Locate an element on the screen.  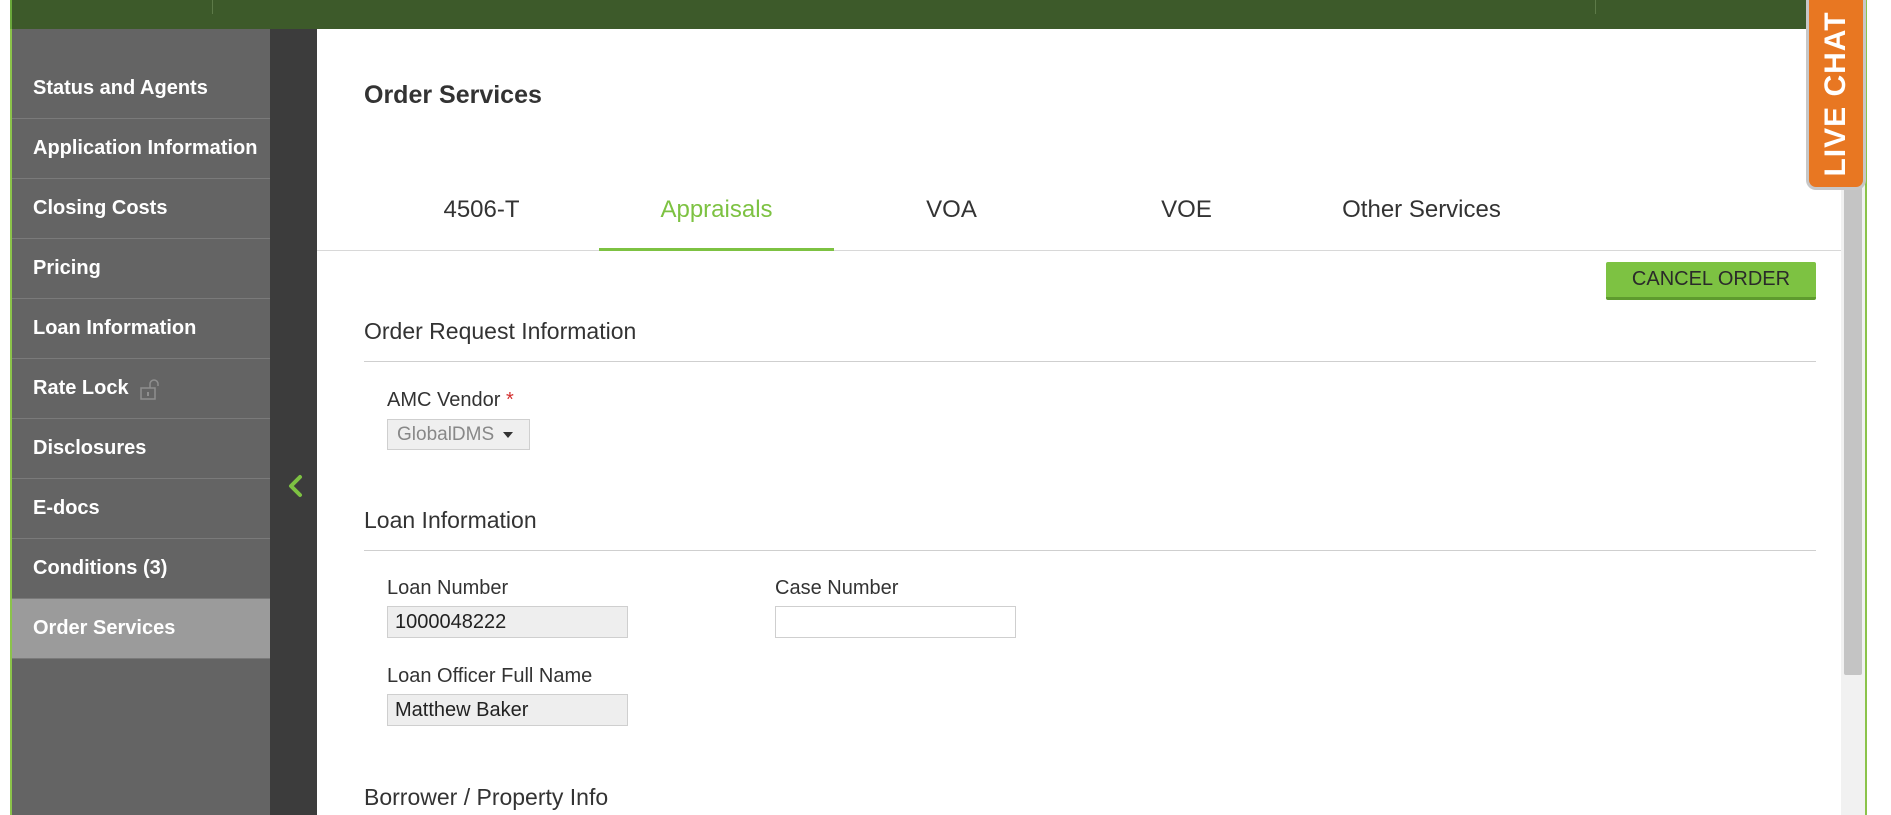
sidebar-item-order-services: Order Services is located at coordinates (141, 629).